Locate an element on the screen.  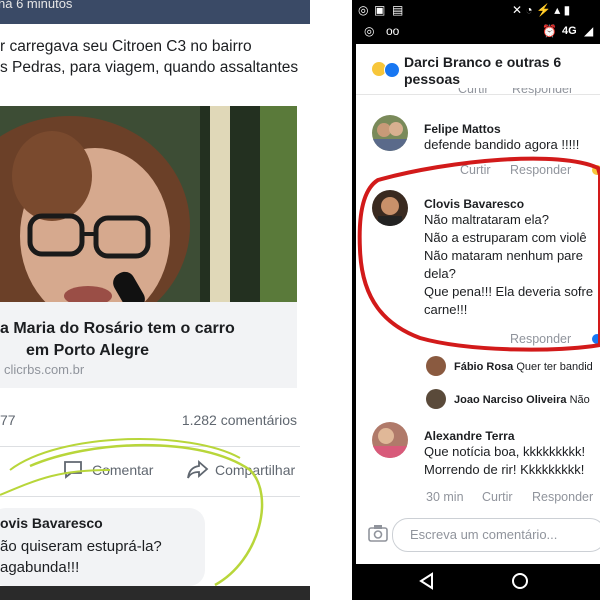
comment-text: defende bandido agora !!!!! is located at coordinates (502, 144).